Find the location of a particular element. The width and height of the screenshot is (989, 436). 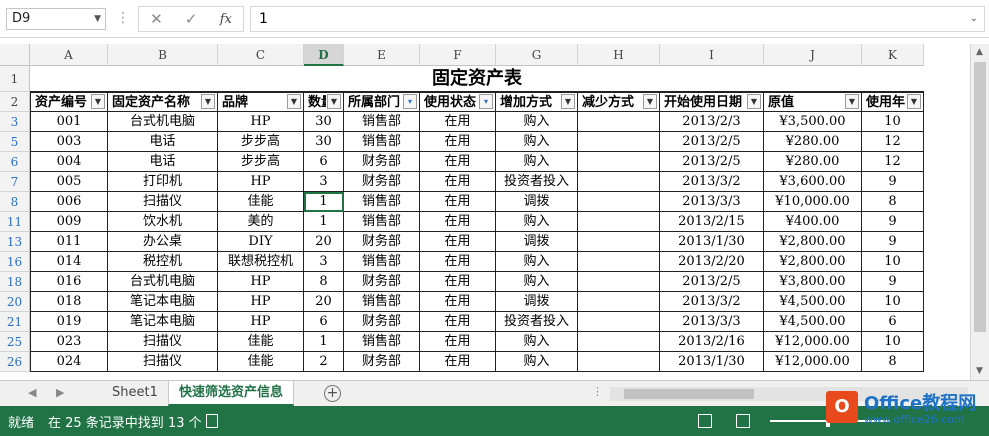

row-header: 5 is located at coordinates (15, 142).